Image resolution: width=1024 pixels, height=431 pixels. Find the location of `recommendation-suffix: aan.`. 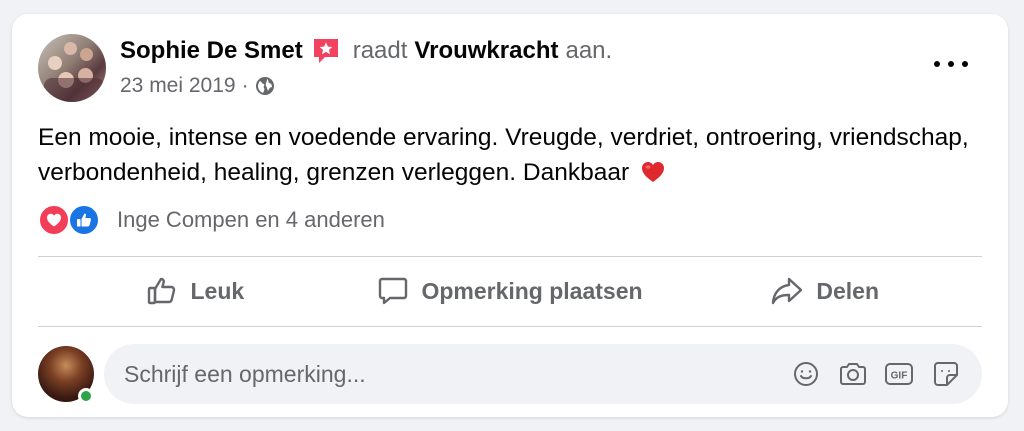

recommendation-suffix: aan. is located at coordinates (589, 50).